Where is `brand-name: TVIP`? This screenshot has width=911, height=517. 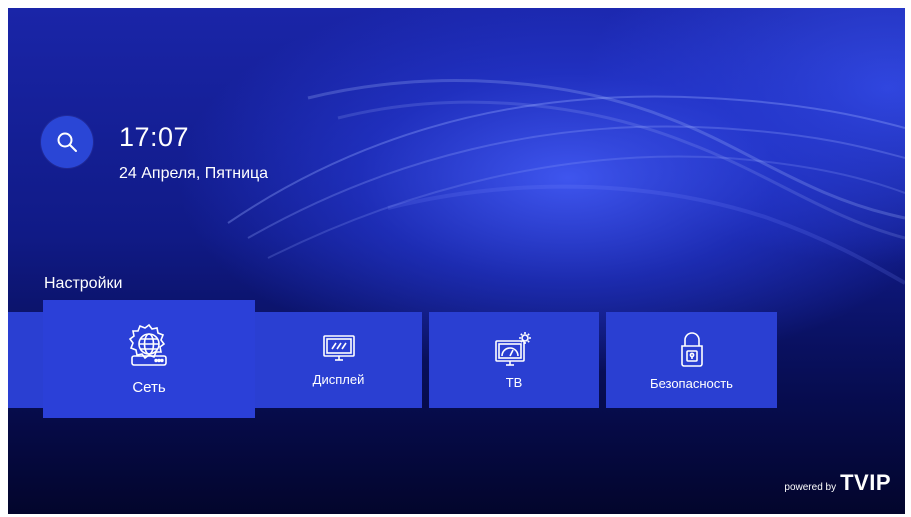 brand-name: TVIP is located at coordinates (865, 482).